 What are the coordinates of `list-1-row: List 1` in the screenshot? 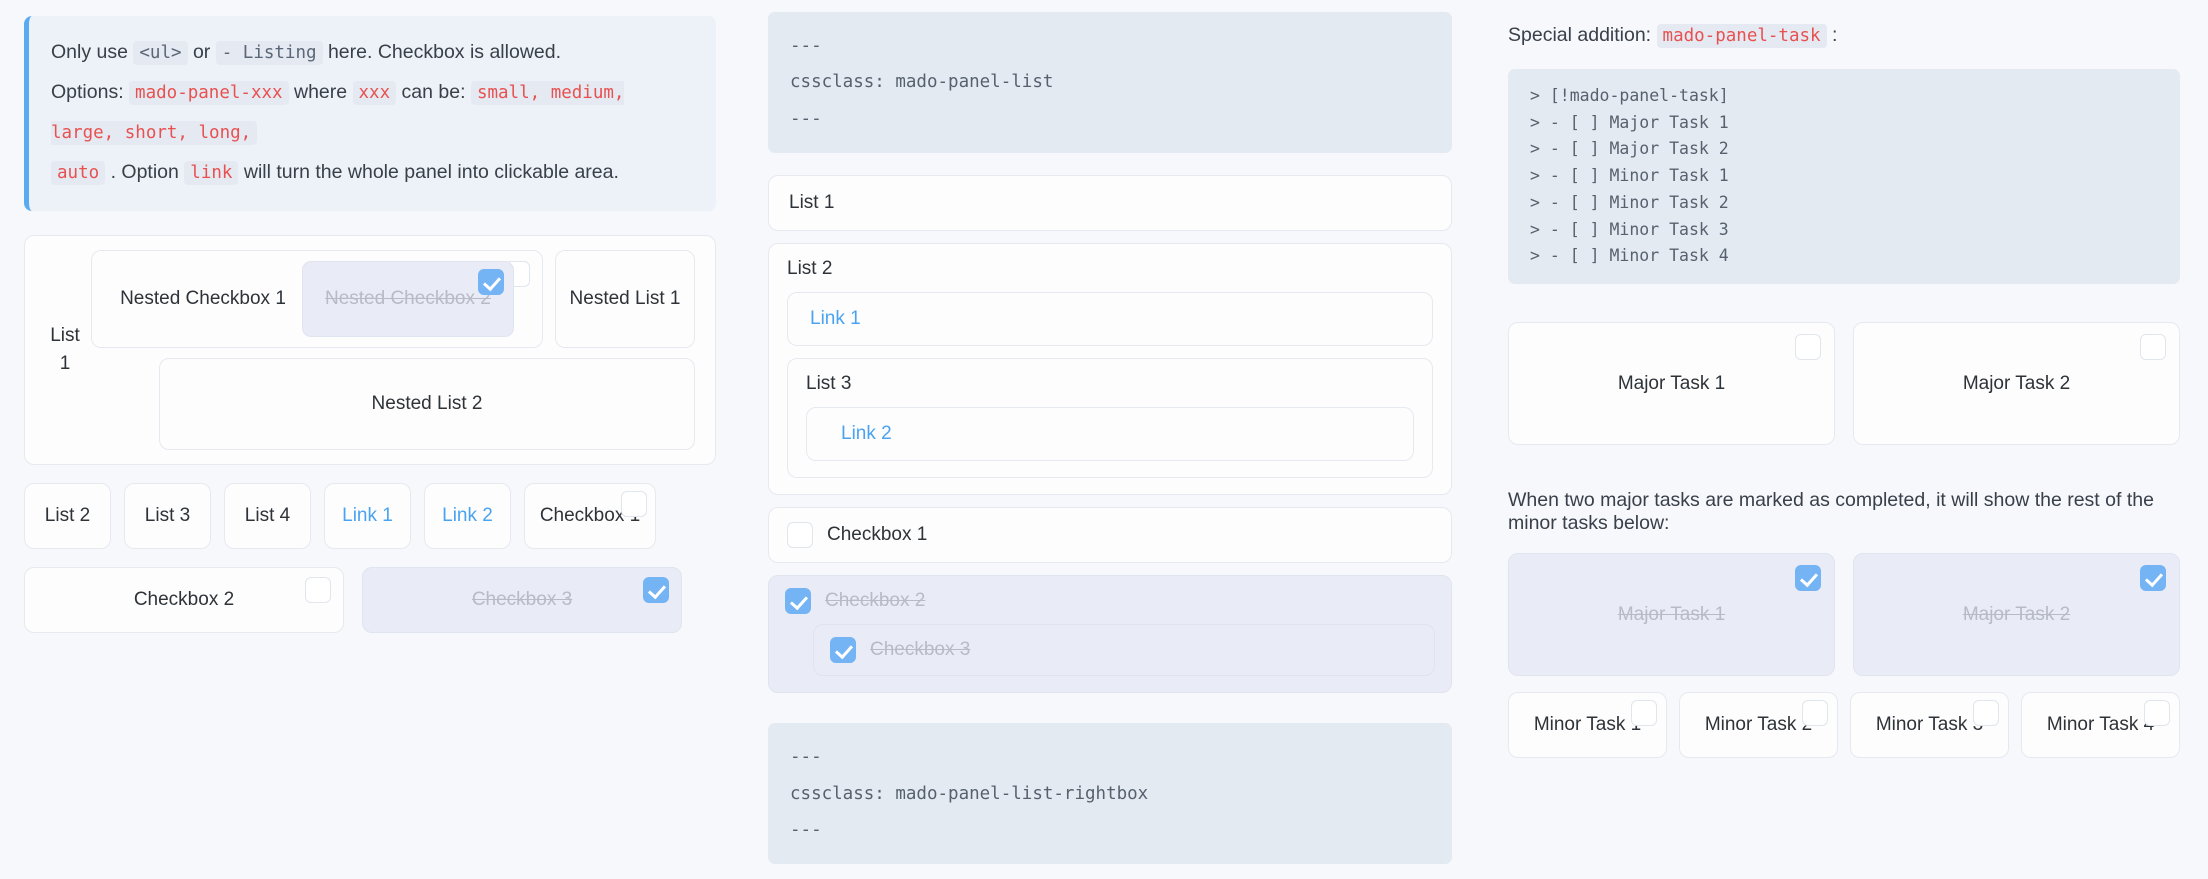 It's located at (1110, 203).